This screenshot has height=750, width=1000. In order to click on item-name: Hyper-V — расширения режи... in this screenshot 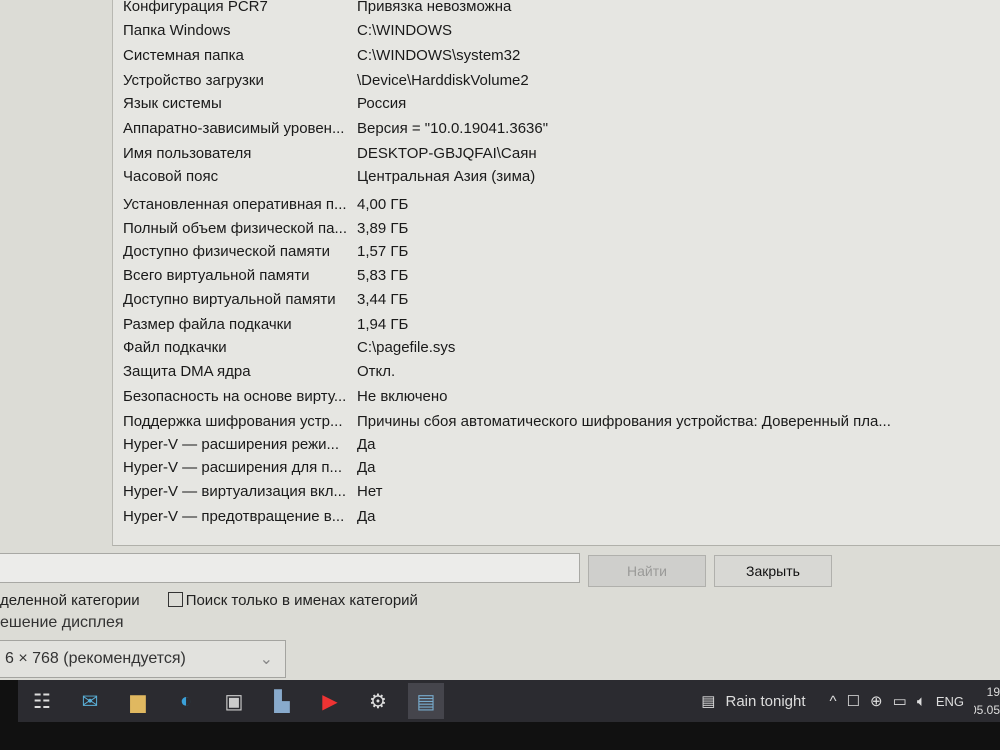, I will do `click(231, 444)`.